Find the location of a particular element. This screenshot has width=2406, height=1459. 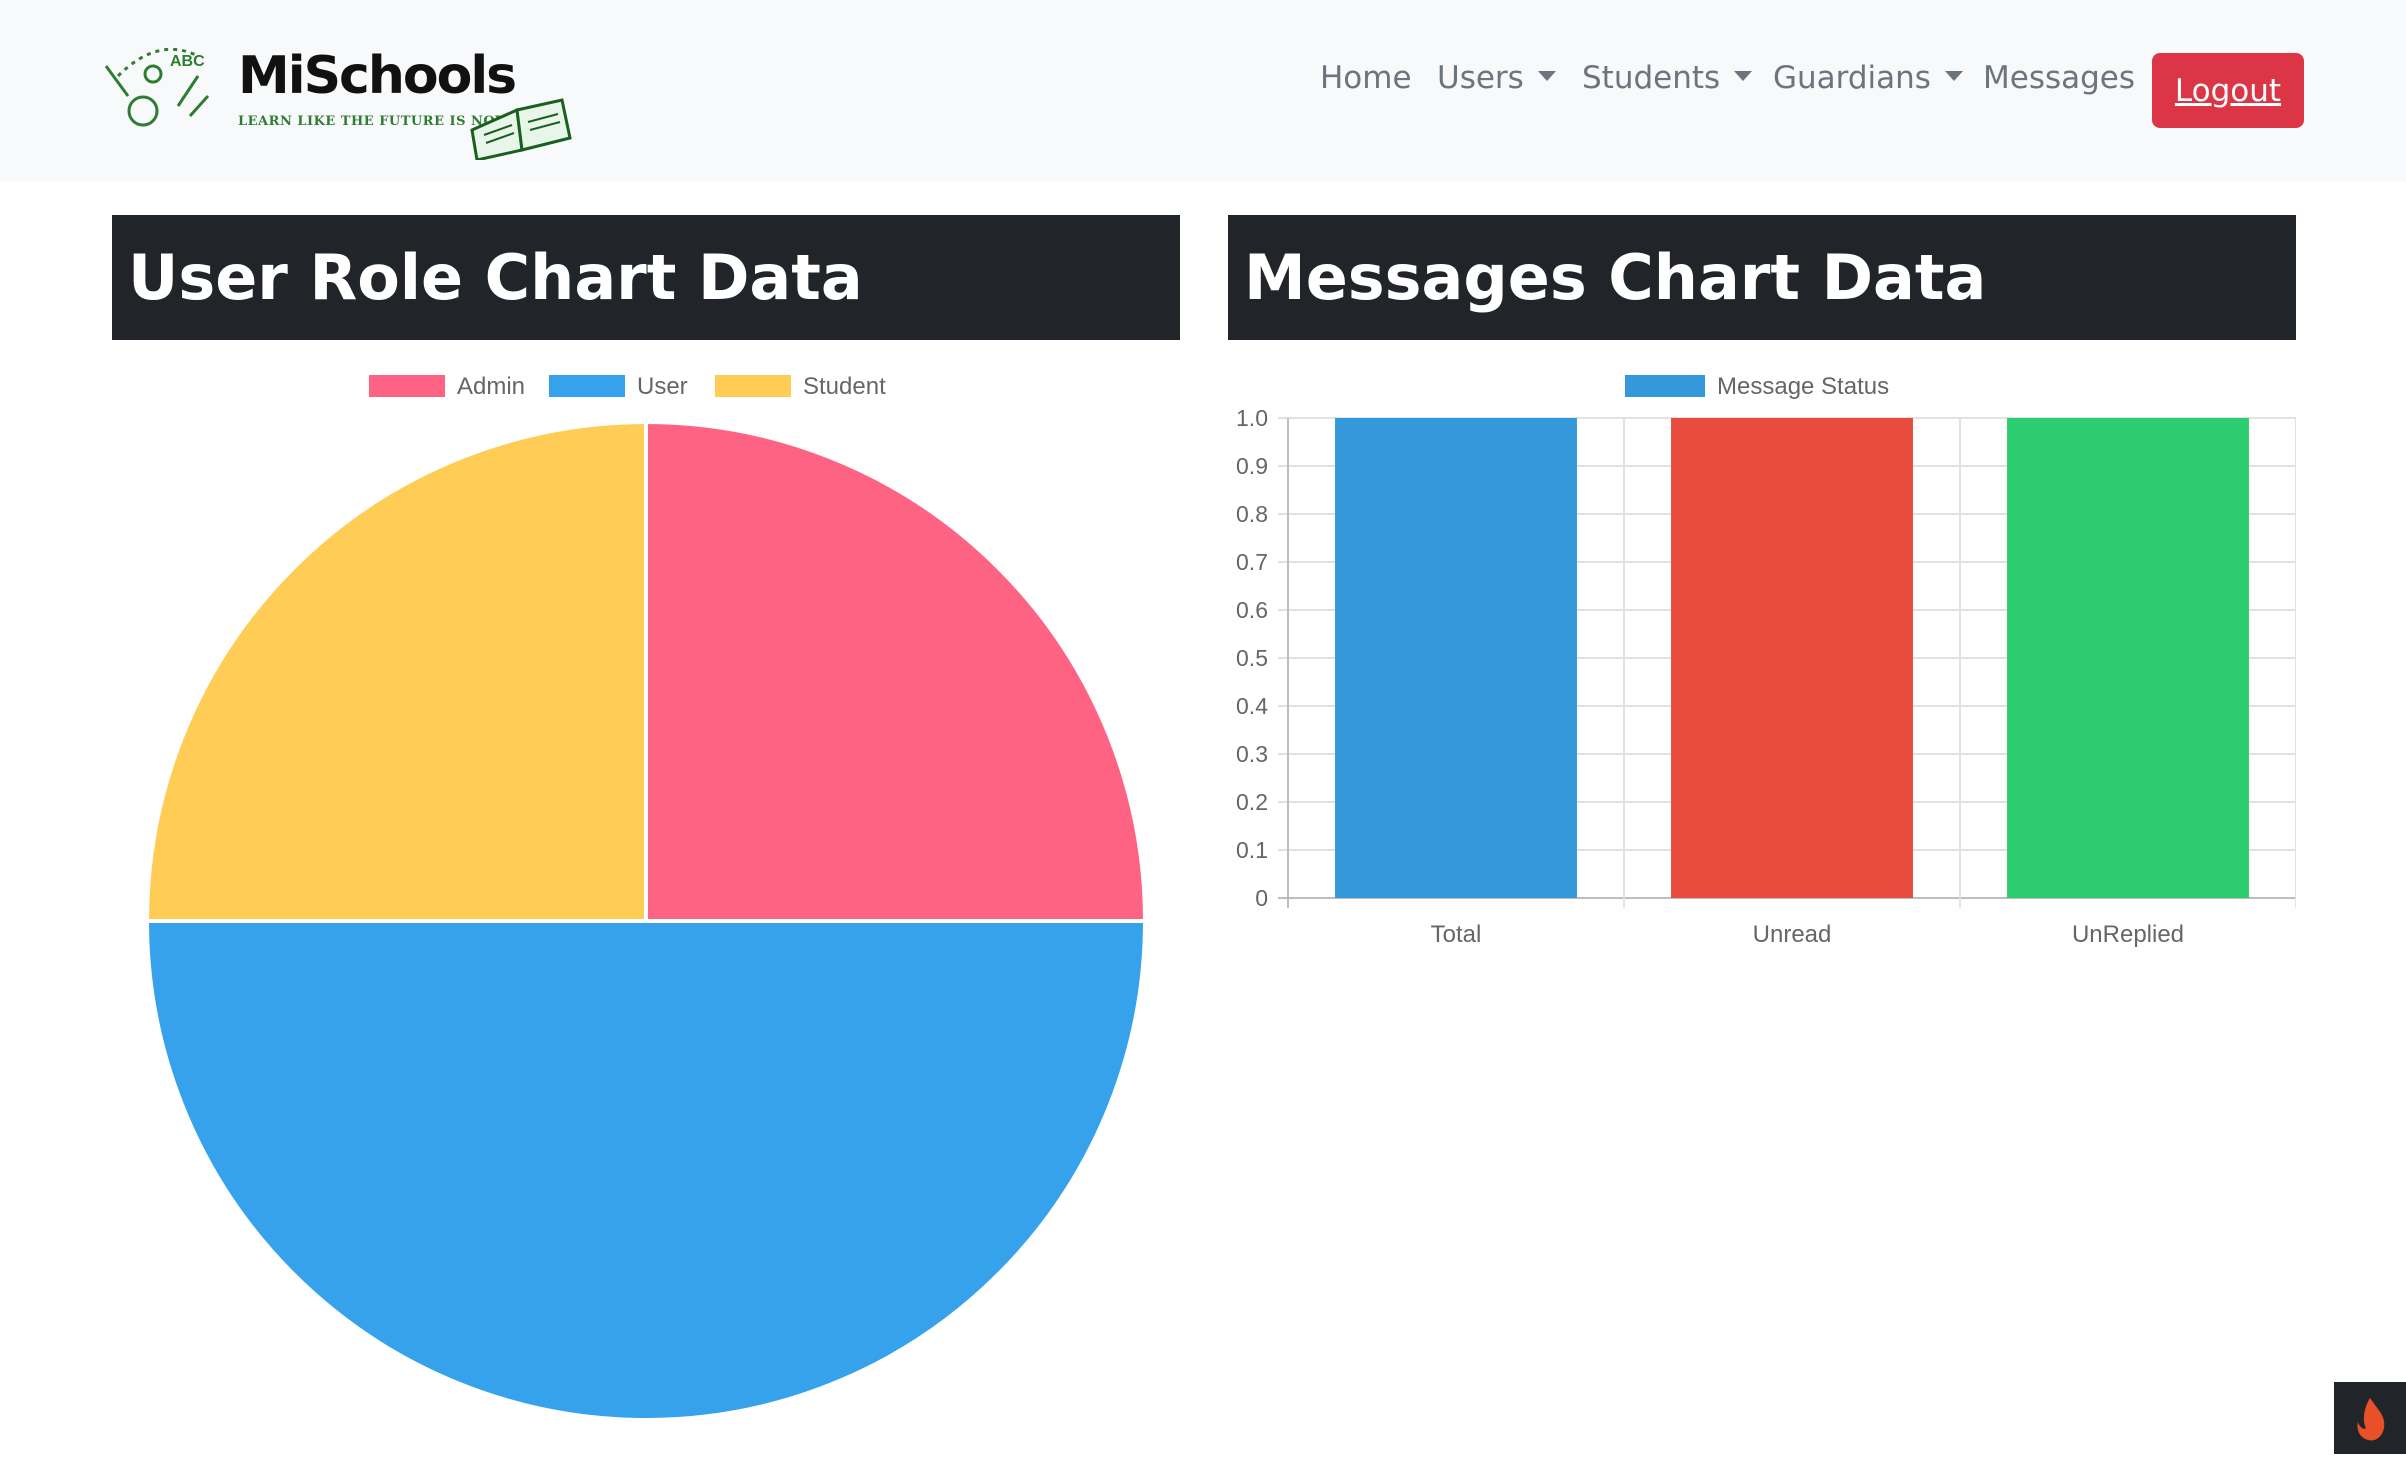

nav-home: Home is located at coordinates (1366, 78).